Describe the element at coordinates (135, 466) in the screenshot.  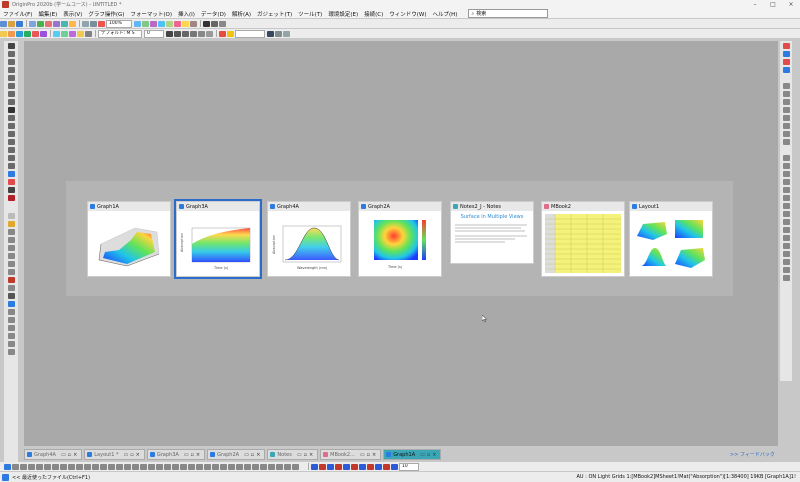
I see `tool-17-icon` at that location.